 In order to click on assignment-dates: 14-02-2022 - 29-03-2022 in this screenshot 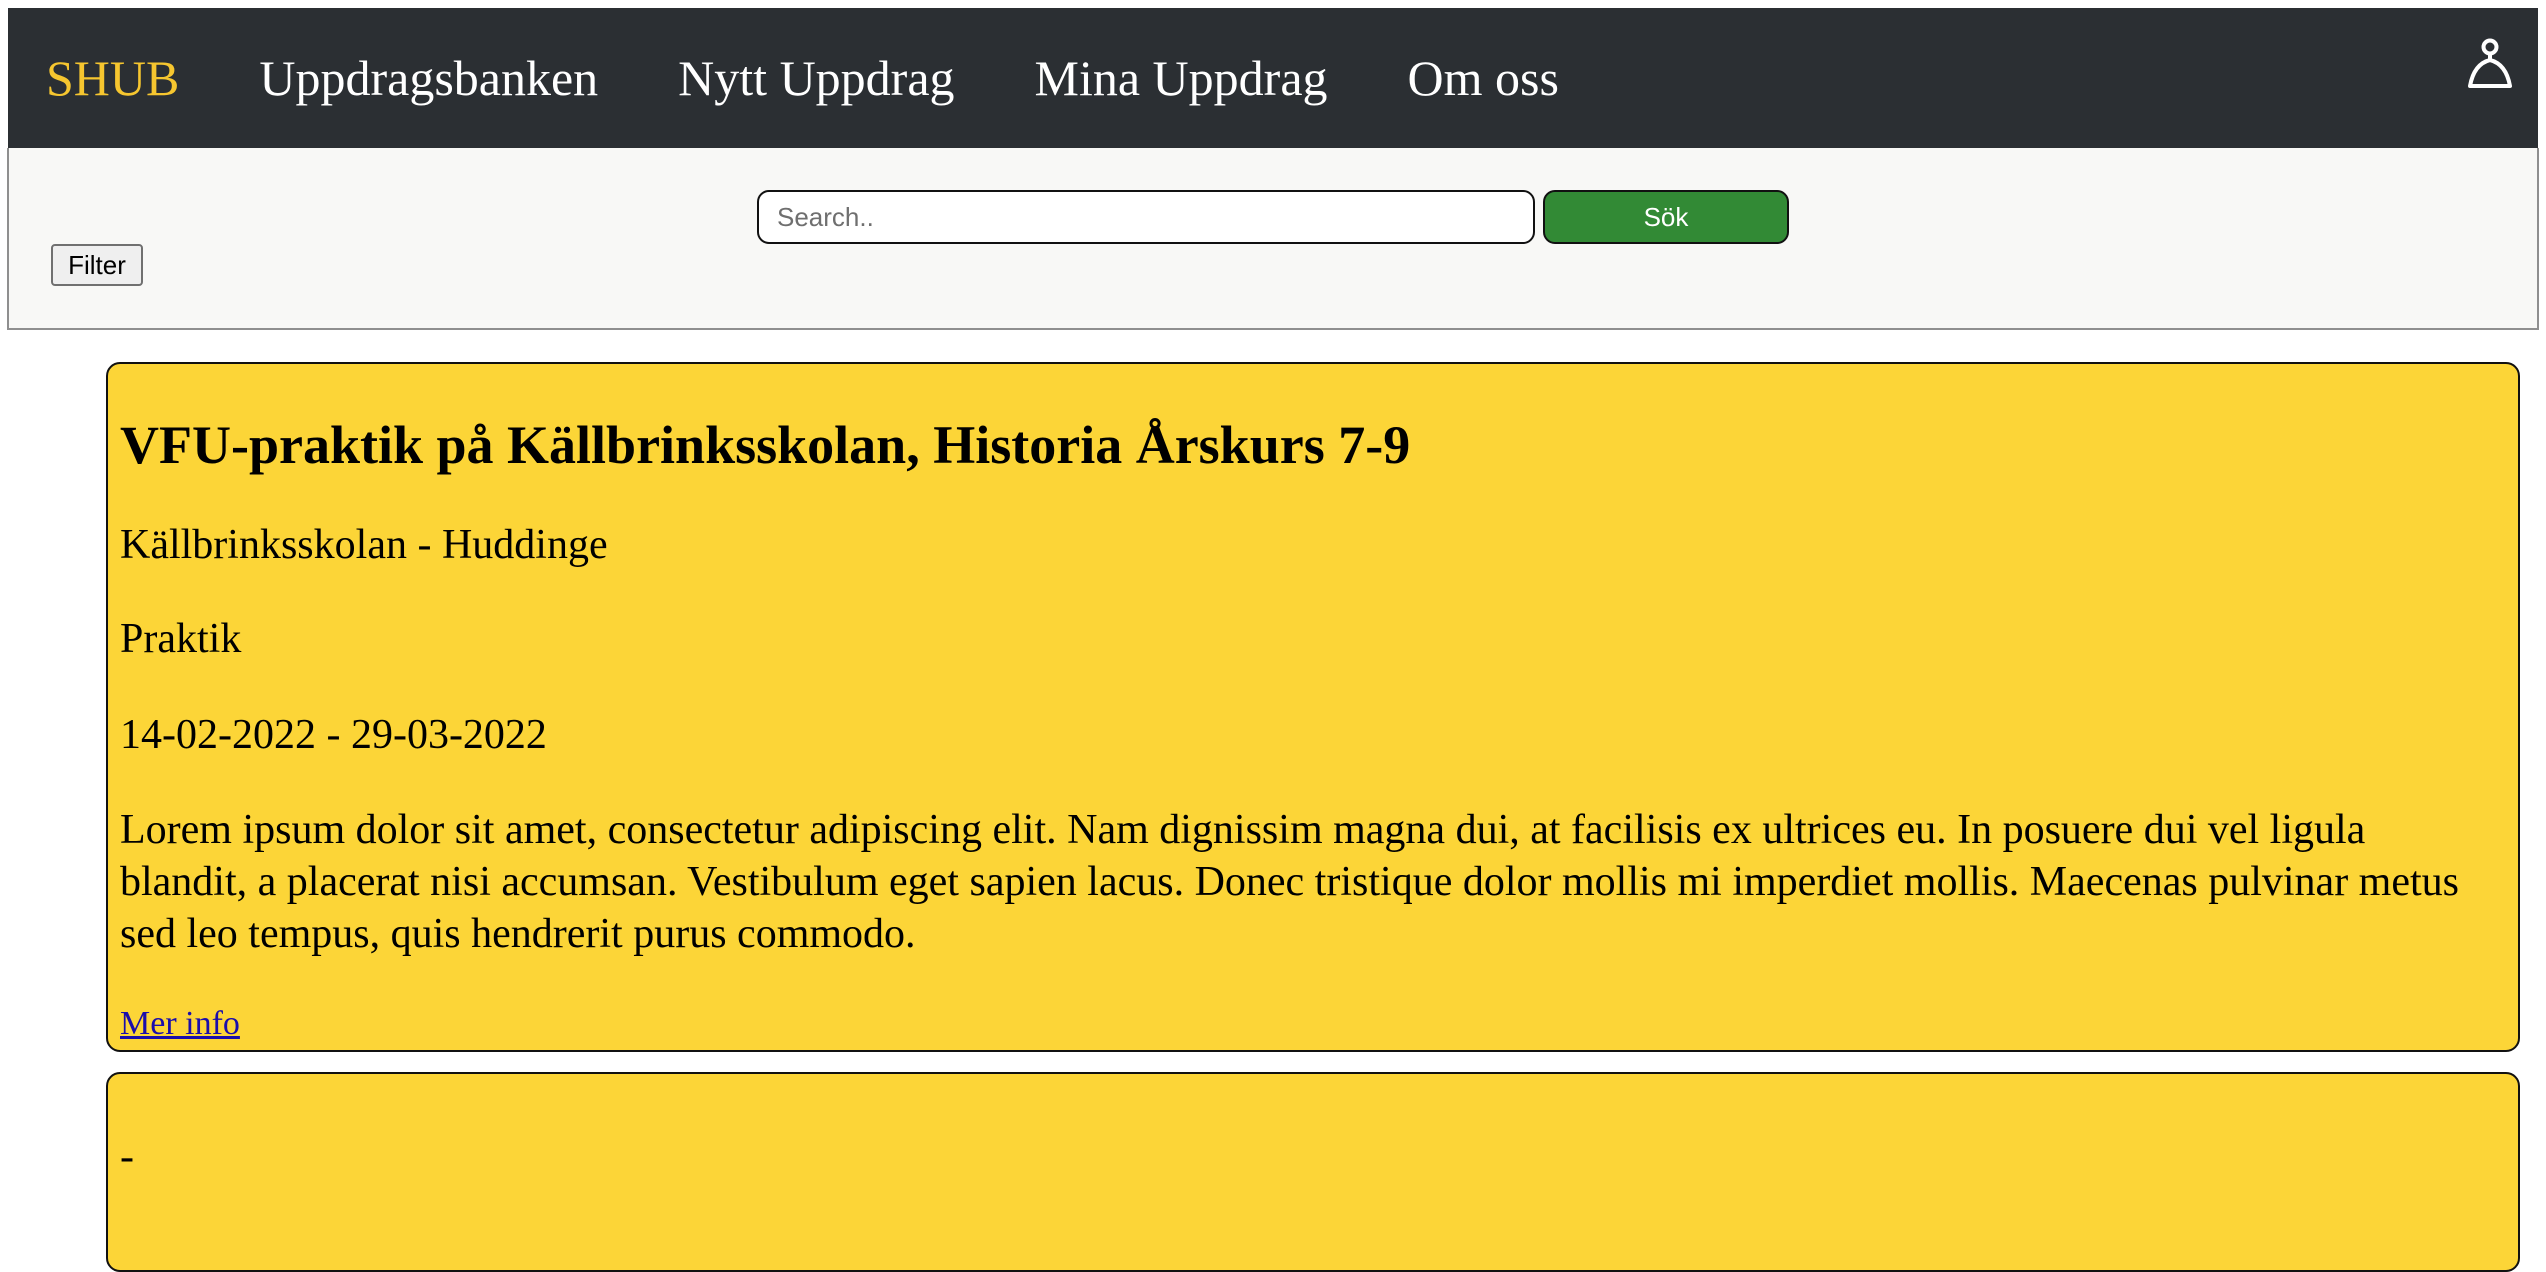, I will do `click(333, 735)`.